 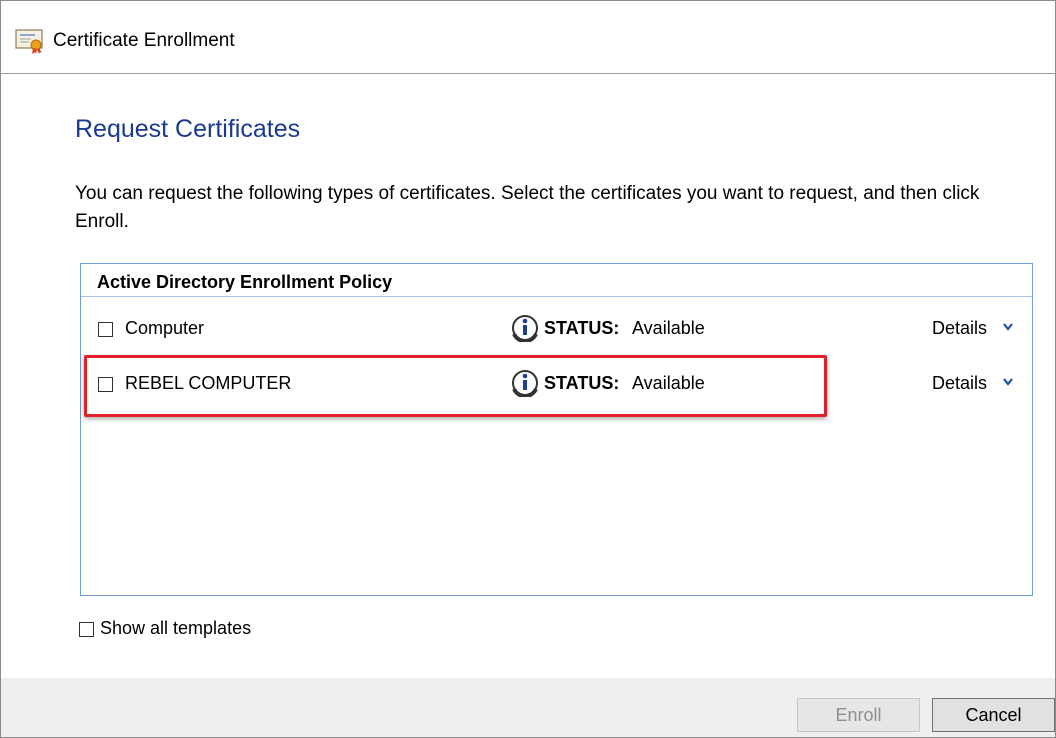 I want to click on show-all-label: Show all templates, so click(x=176, y=628).